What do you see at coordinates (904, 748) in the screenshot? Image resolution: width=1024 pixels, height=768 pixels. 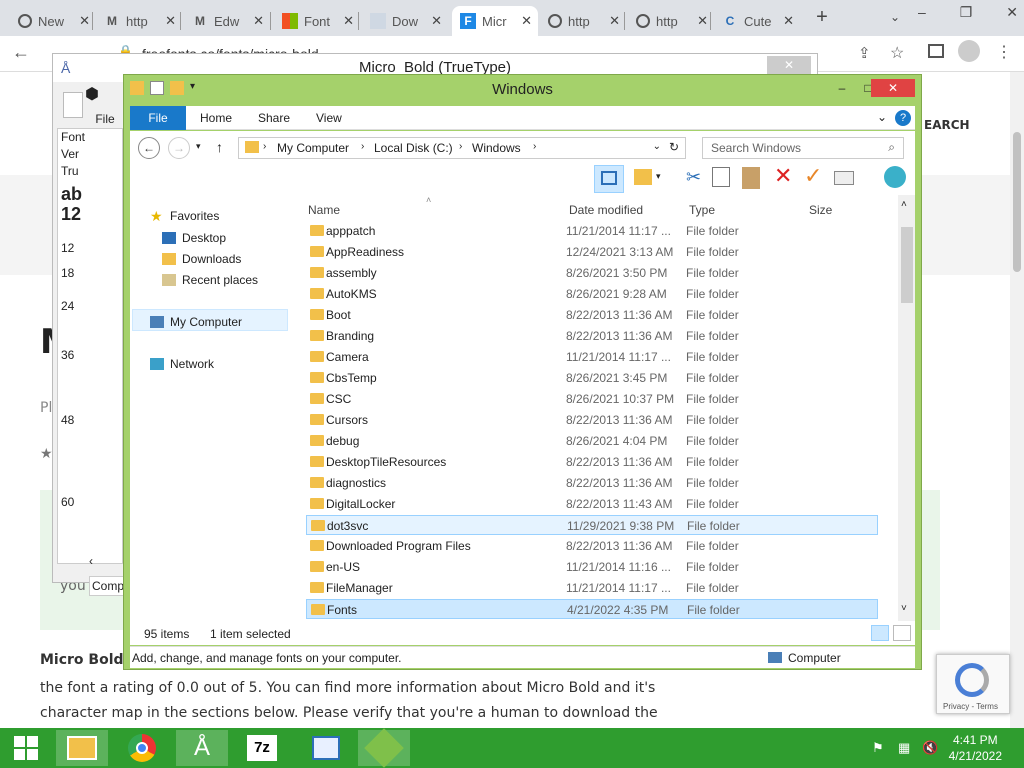 I see `network-status-icon: ▦` at bounding box center [904, 748].